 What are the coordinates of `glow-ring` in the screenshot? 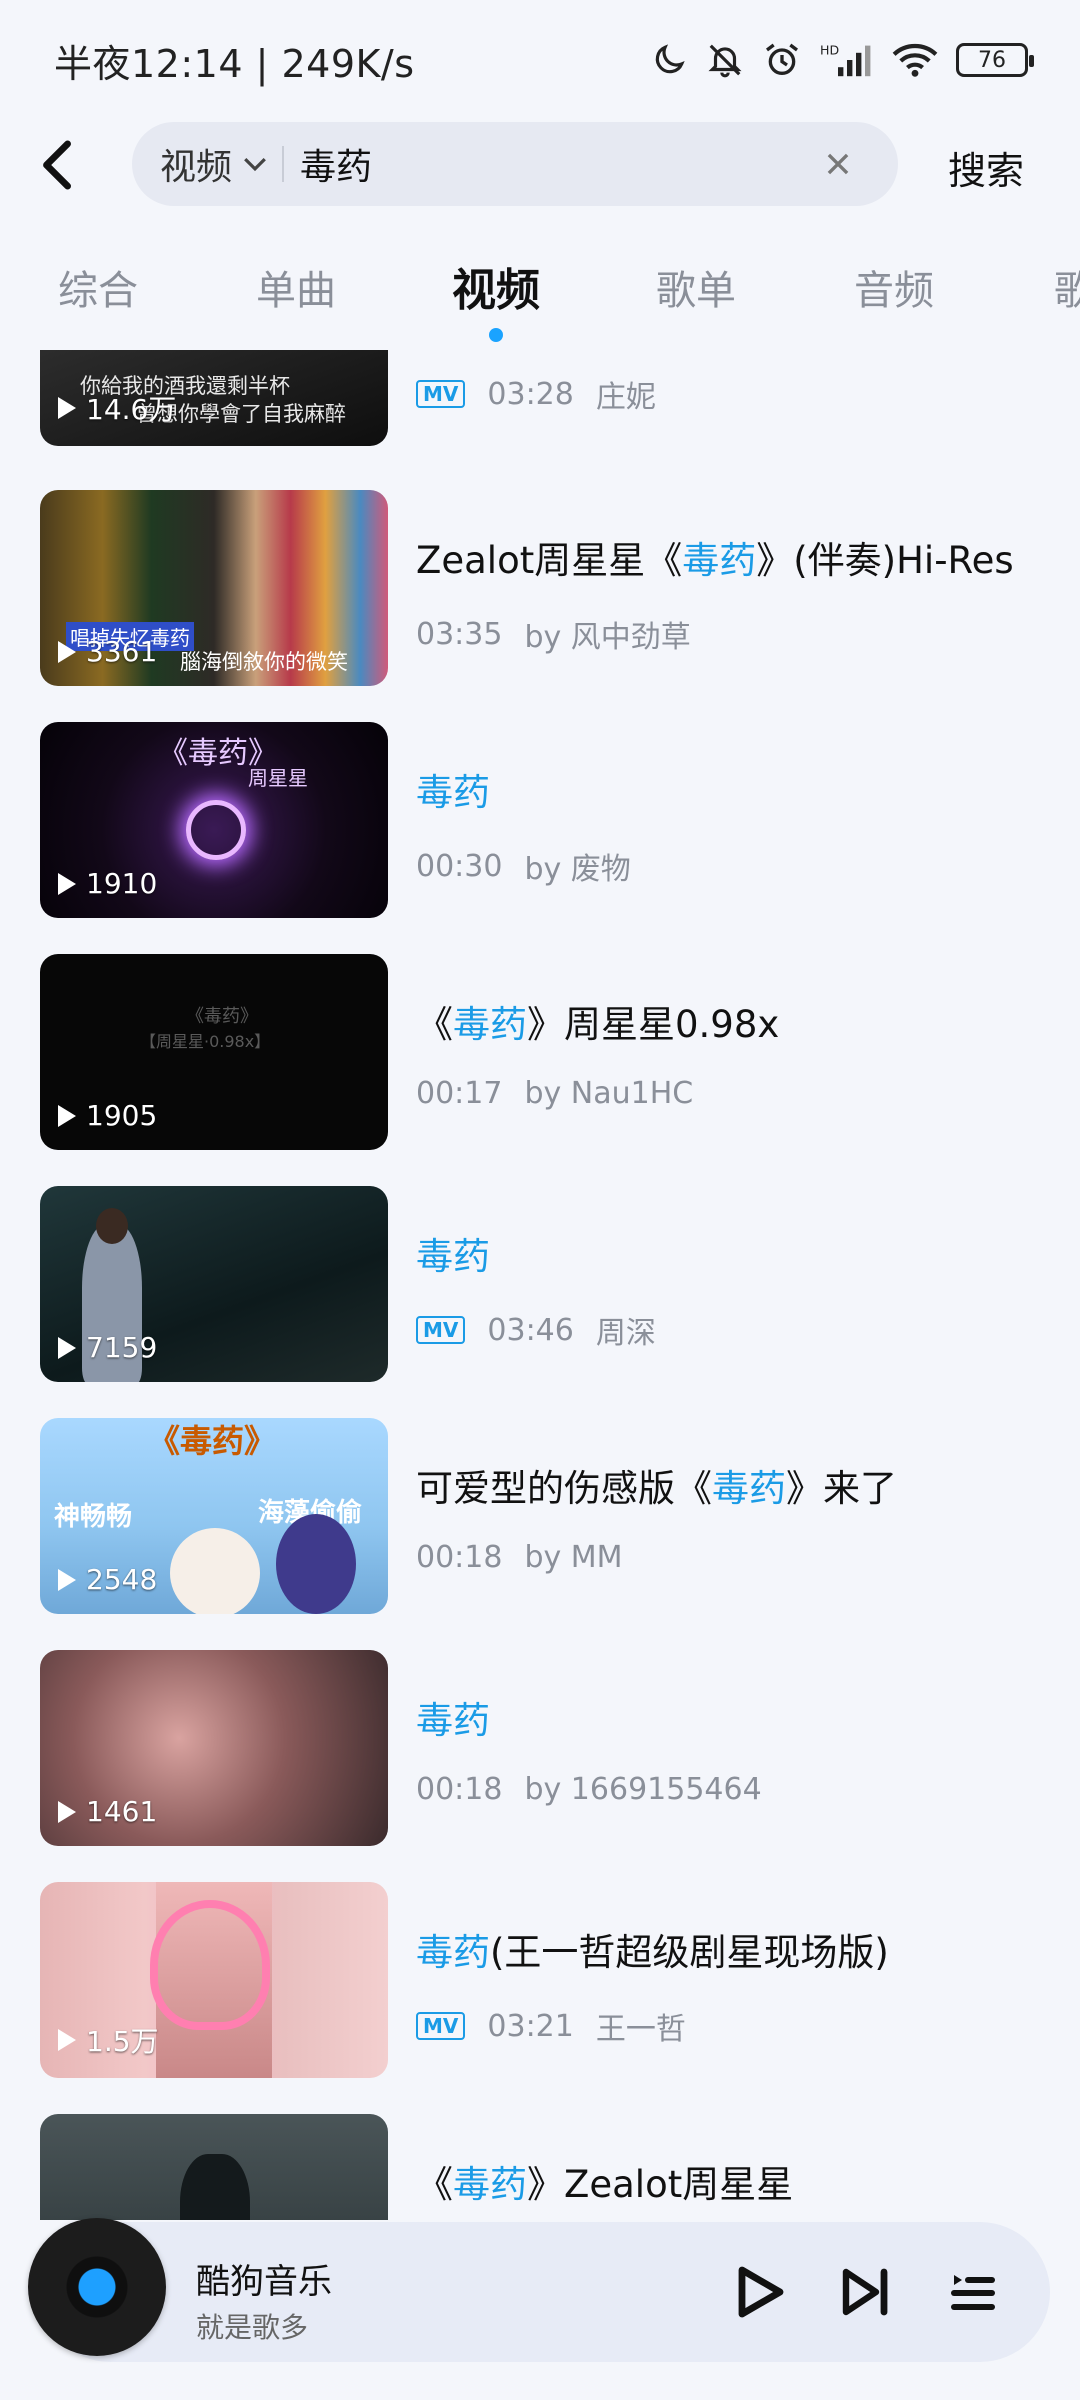 It's located at (216, 830).